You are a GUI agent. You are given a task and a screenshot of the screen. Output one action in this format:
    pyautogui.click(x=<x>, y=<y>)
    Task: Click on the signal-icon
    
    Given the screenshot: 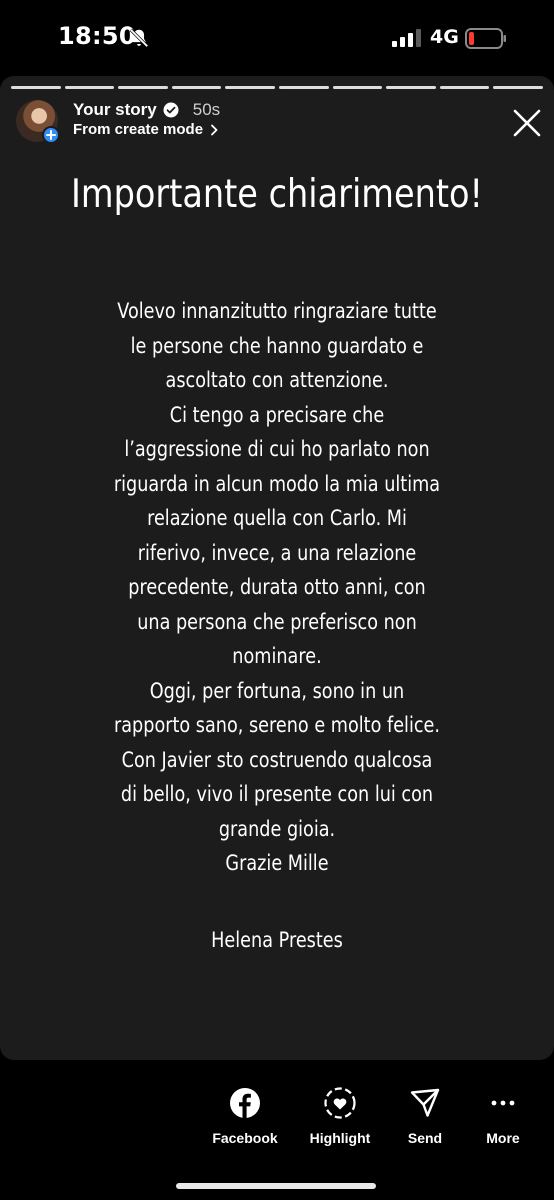 What is the action you would take?
    pyautogui.click(x=406, y=38)
    